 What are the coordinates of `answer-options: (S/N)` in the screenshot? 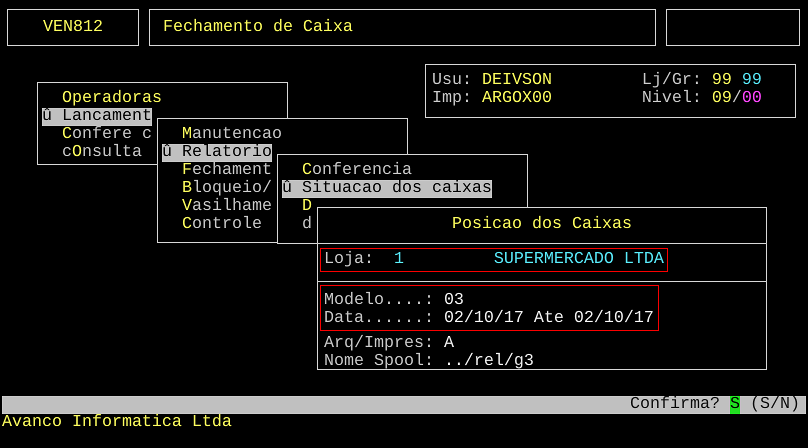 It's located at (770, 405).